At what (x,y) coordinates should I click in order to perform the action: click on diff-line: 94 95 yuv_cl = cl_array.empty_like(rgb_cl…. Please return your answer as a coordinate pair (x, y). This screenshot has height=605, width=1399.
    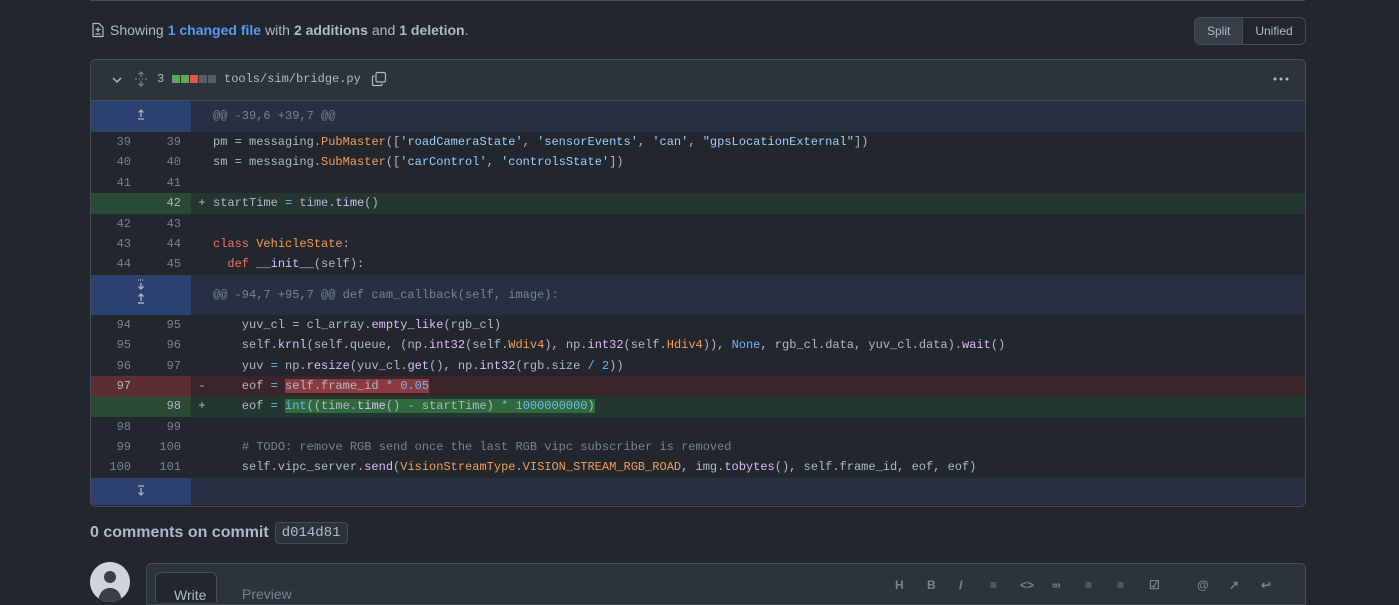
    Looking at the image, I should click on (698, 325).